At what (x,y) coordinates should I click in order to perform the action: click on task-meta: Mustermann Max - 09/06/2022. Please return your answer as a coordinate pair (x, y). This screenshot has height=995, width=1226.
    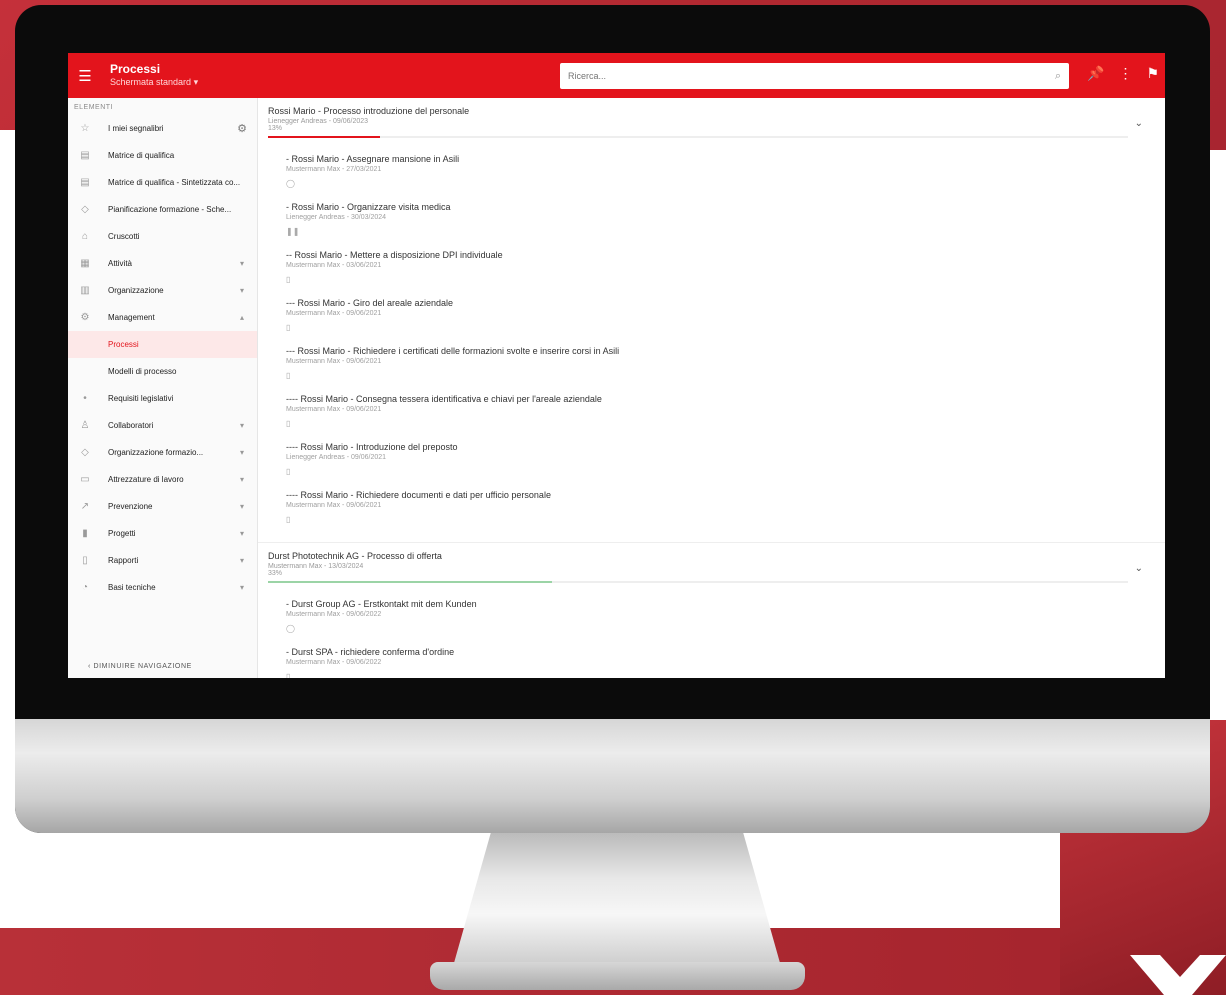
    Looking at the image, I should click on (334, 614).